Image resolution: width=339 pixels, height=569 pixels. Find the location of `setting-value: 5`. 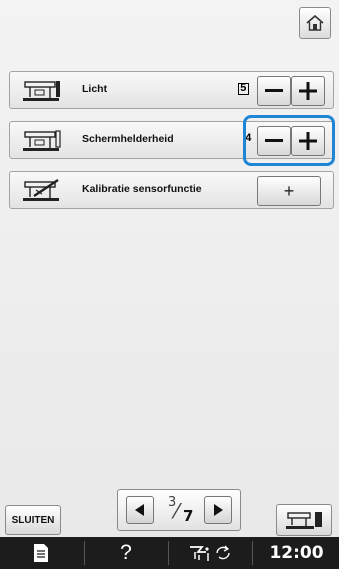

setting-value: 5 is located at coordinates (243, 89).